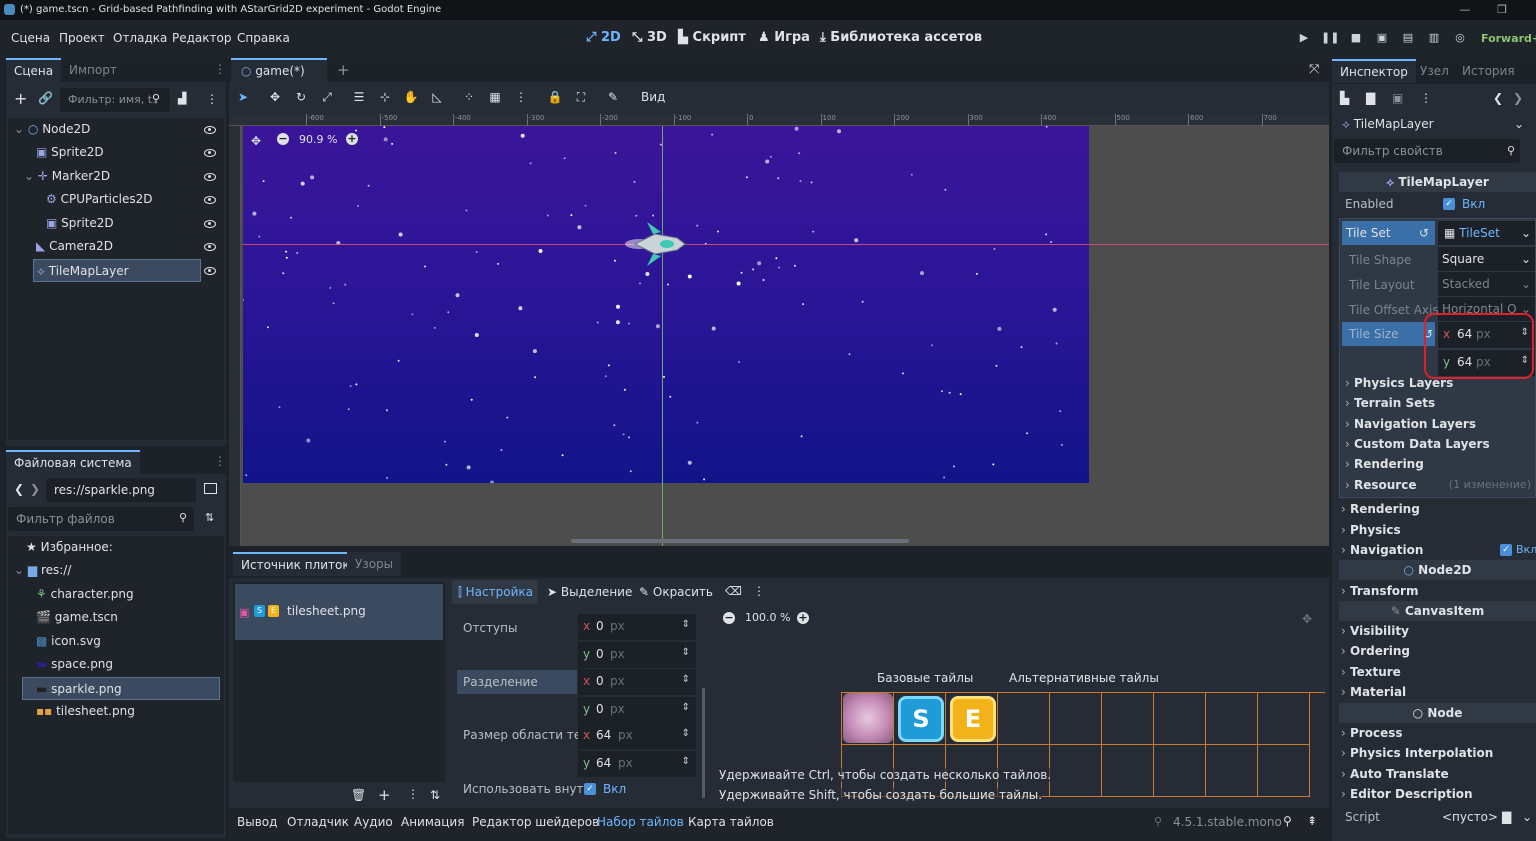 The height and width of the screenshot is (841, 1536). I want to click on file-item: ▩ icon.svg, so click(68, 641).